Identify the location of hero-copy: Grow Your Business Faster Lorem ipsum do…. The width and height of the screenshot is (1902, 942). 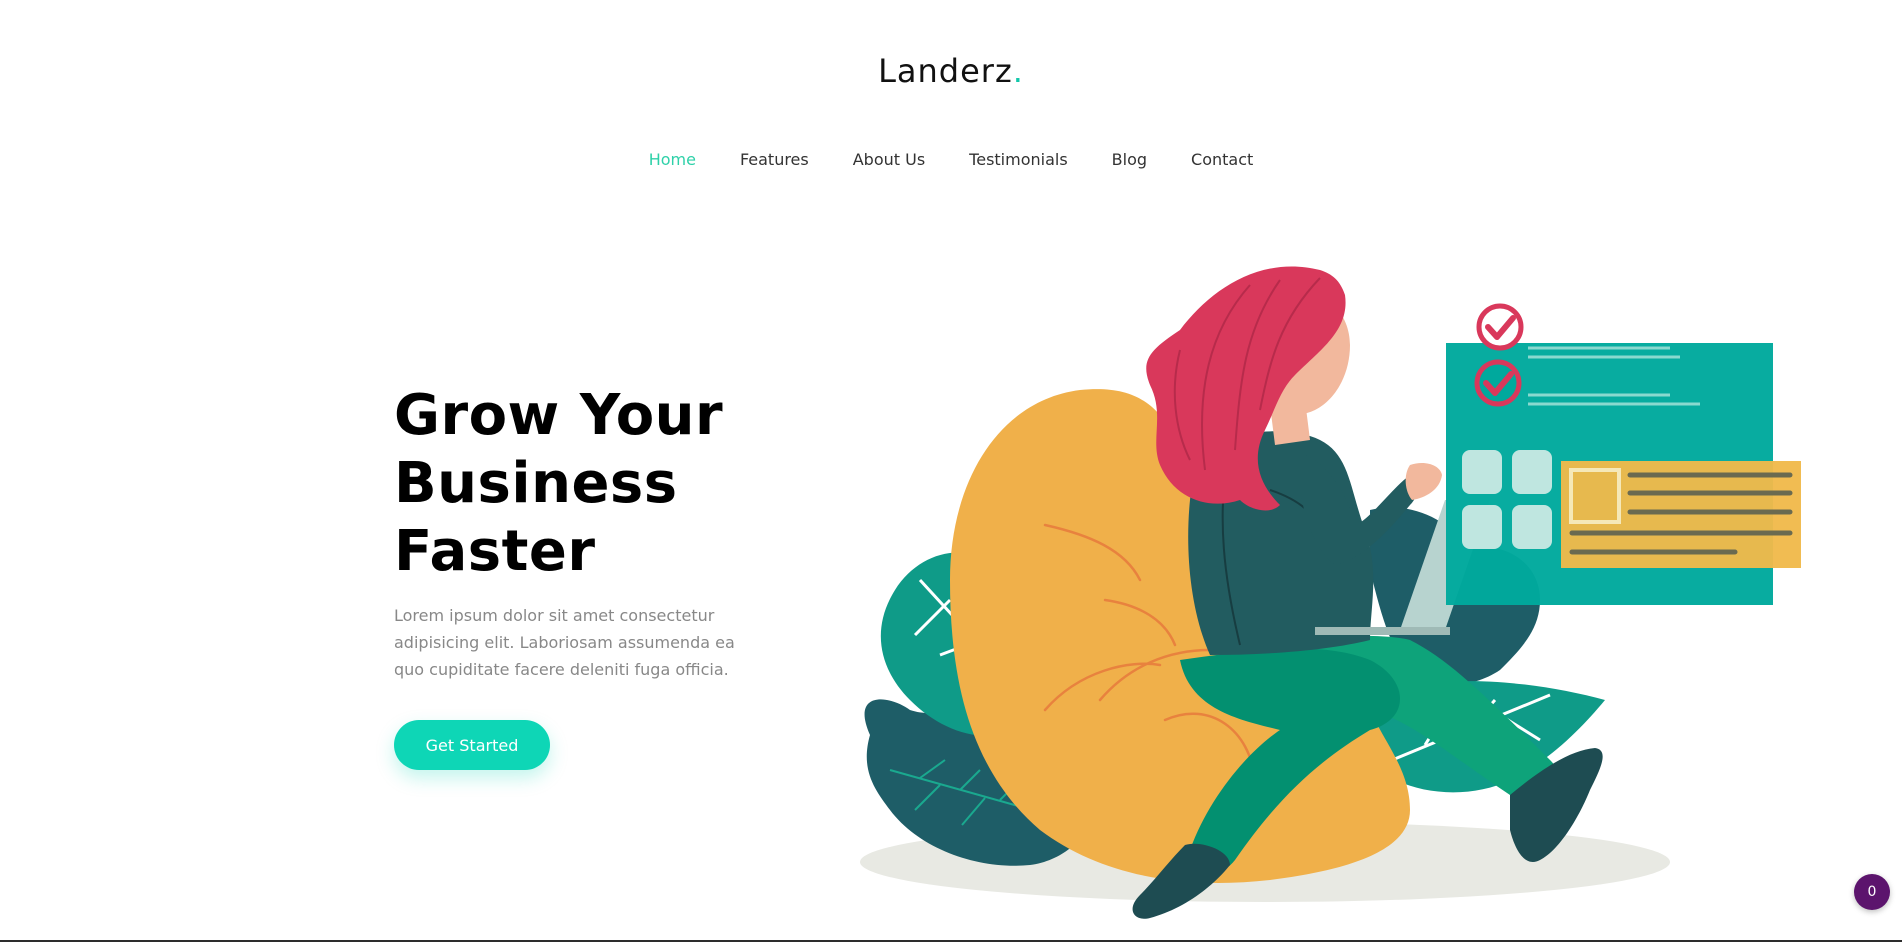
(574, 532).